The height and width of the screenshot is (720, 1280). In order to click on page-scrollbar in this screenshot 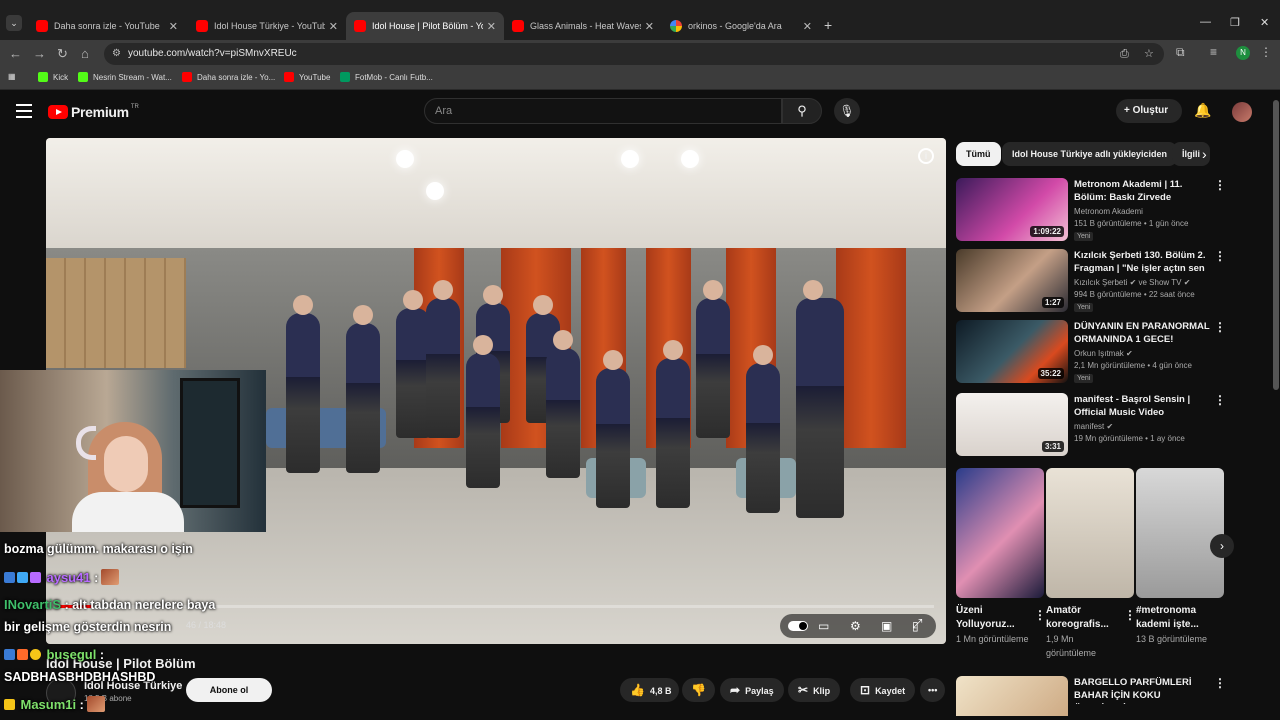, I will do `click(1276, 407)`.